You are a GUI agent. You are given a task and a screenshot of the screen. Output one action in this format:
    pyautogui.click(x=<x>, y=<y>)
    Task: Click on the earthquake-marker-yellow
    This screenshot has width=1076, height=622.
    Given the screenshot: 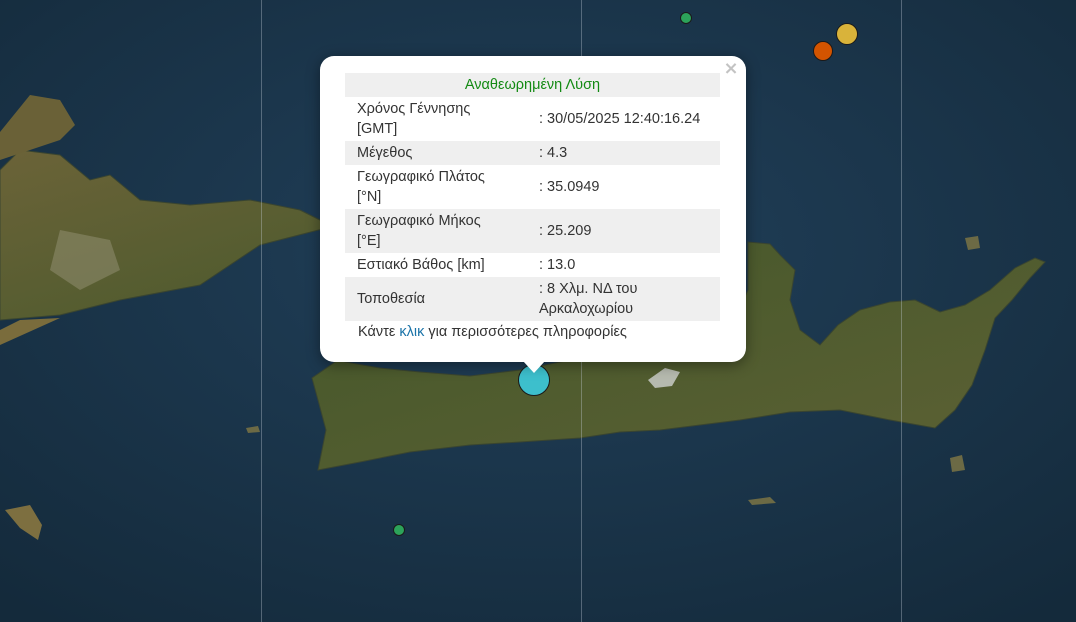 What is the action you would take?
    pyautogui.click(x=847, y=34)
    